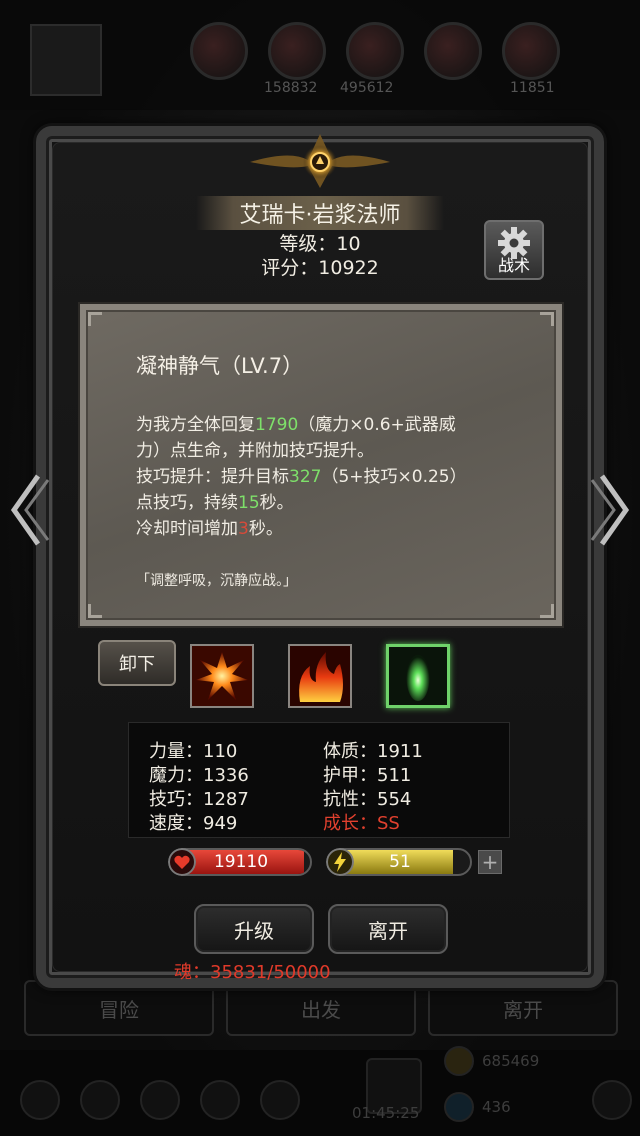 The height and width of the screenshot is (1136, 640). I want to click on cooldown-value: 3, so click(243, 529).